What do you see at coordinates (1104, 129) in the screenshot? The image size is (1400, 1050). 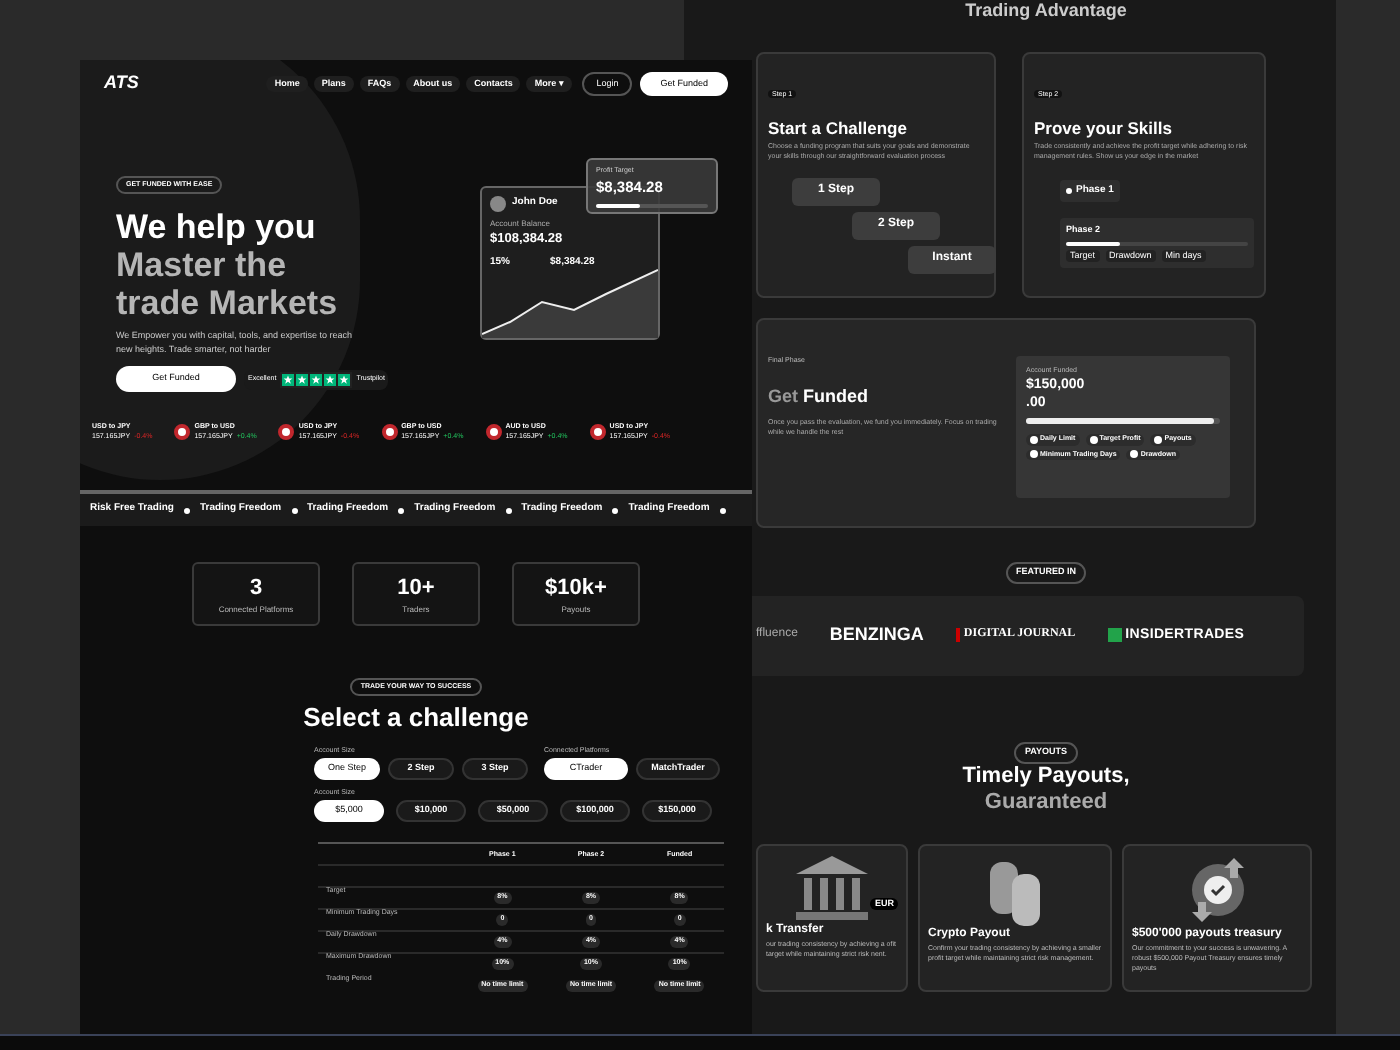 I see `card-title: Prove your Skills` at bounding box center [1104, 129].